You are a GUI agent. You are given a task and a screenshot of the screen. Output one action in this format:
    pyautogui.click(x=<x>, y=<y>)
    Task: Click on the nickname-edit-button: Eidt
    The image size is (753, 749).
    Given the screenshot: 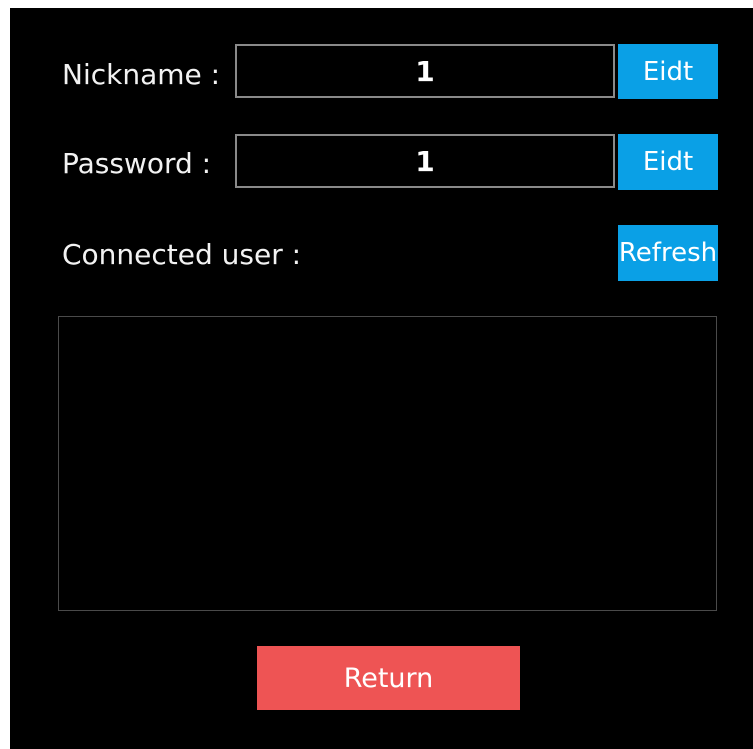 What is the action you would take?
    pyautogui.click(x=668, y=71)
    